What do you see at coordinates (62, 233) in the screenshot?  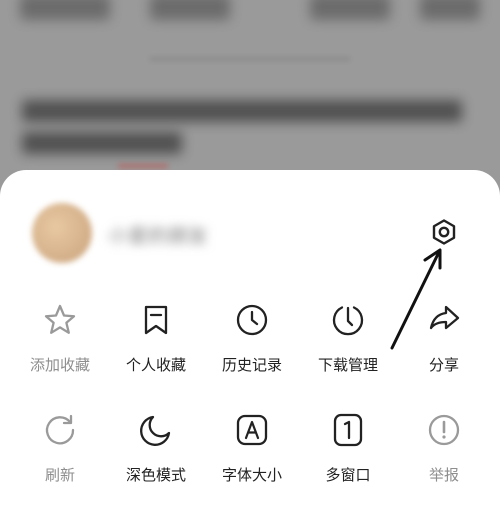 I see `avatar` at bounding box center [62, 233].